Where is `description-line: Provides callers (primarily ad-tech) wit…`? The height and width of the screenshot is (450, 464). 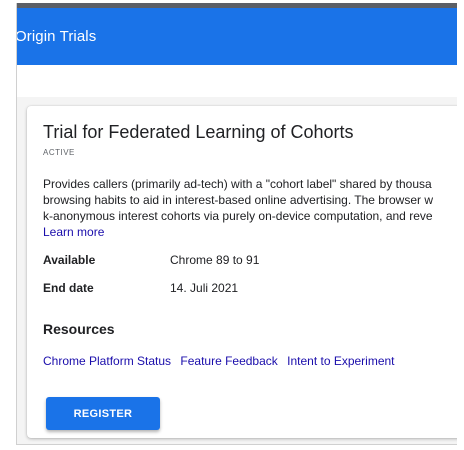
description-line: Provides callers (primarily ad-tech) wit… is located at coordinates (237, 184).